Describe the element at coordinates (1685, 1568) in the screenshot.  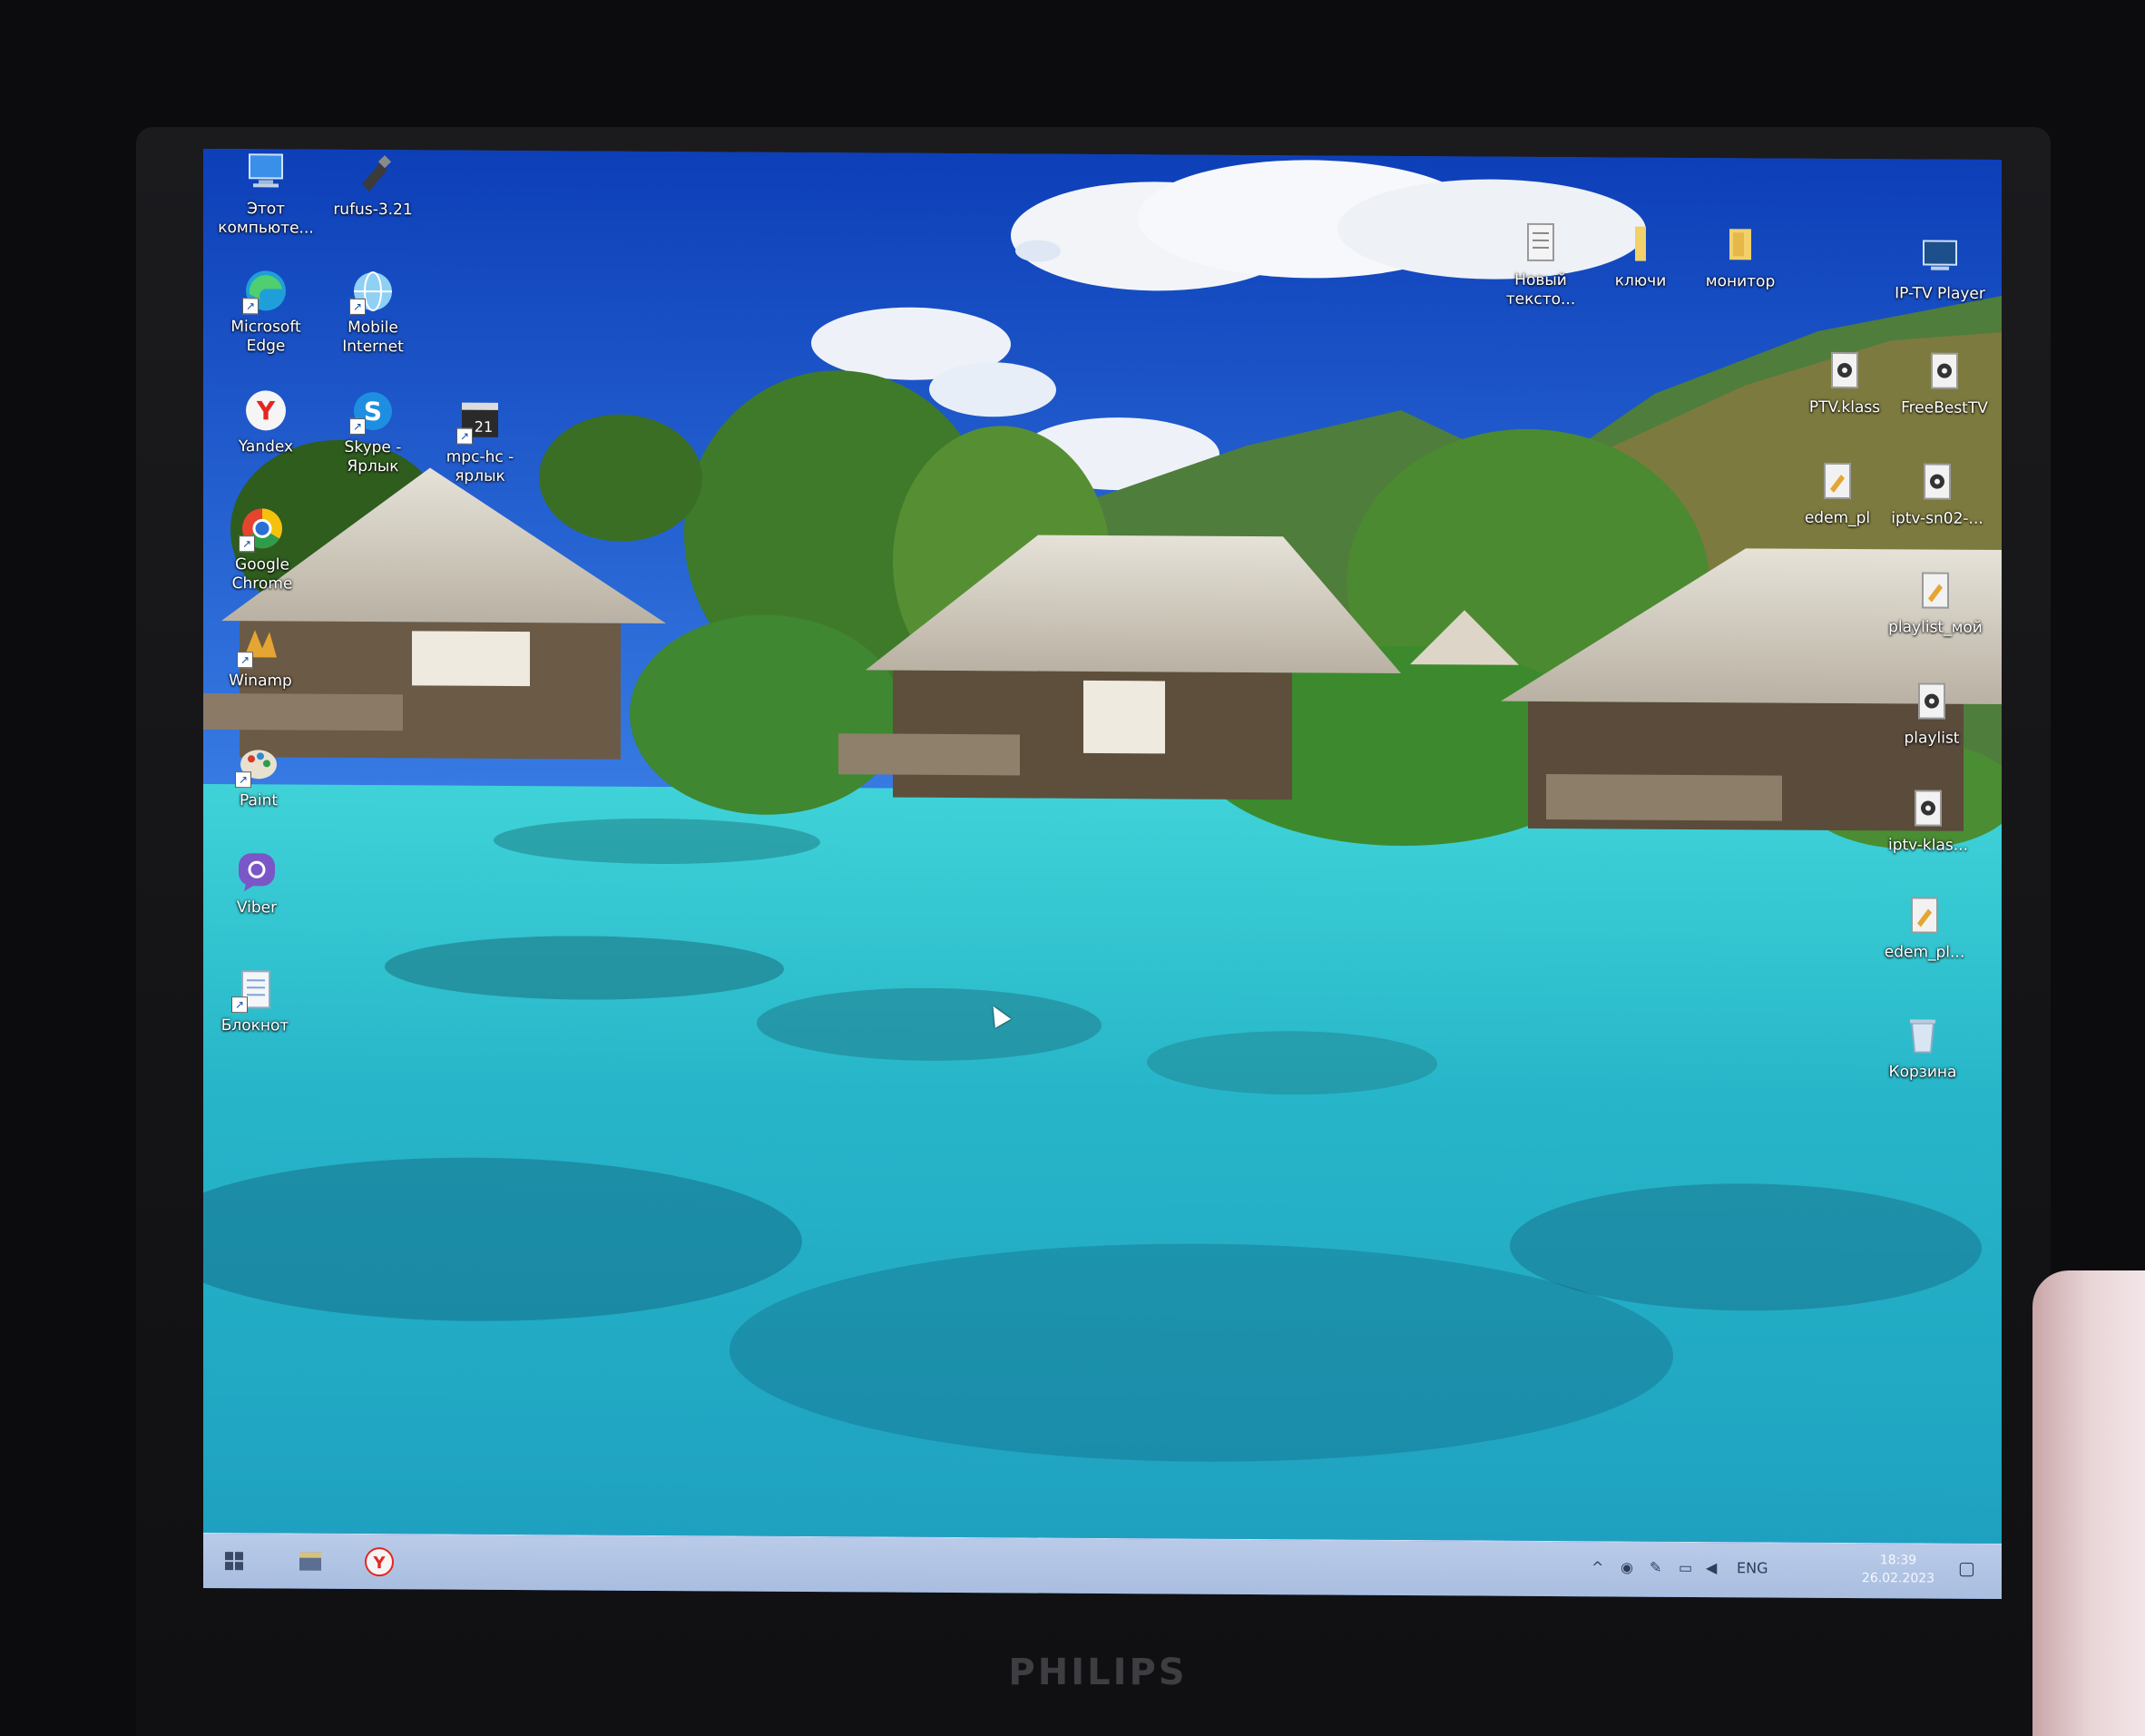
I see `tray-network-icon: ▭` at that location.